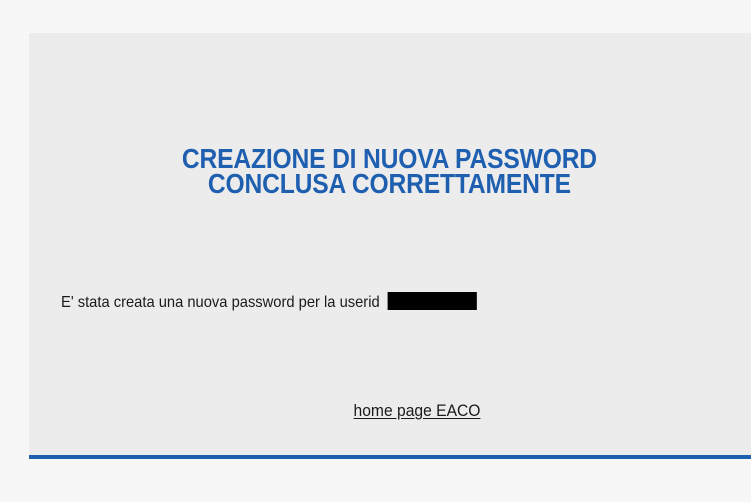  I want to click on title-line-2: CONCLUSA CORRETTAMENTE, so click(389, 183).